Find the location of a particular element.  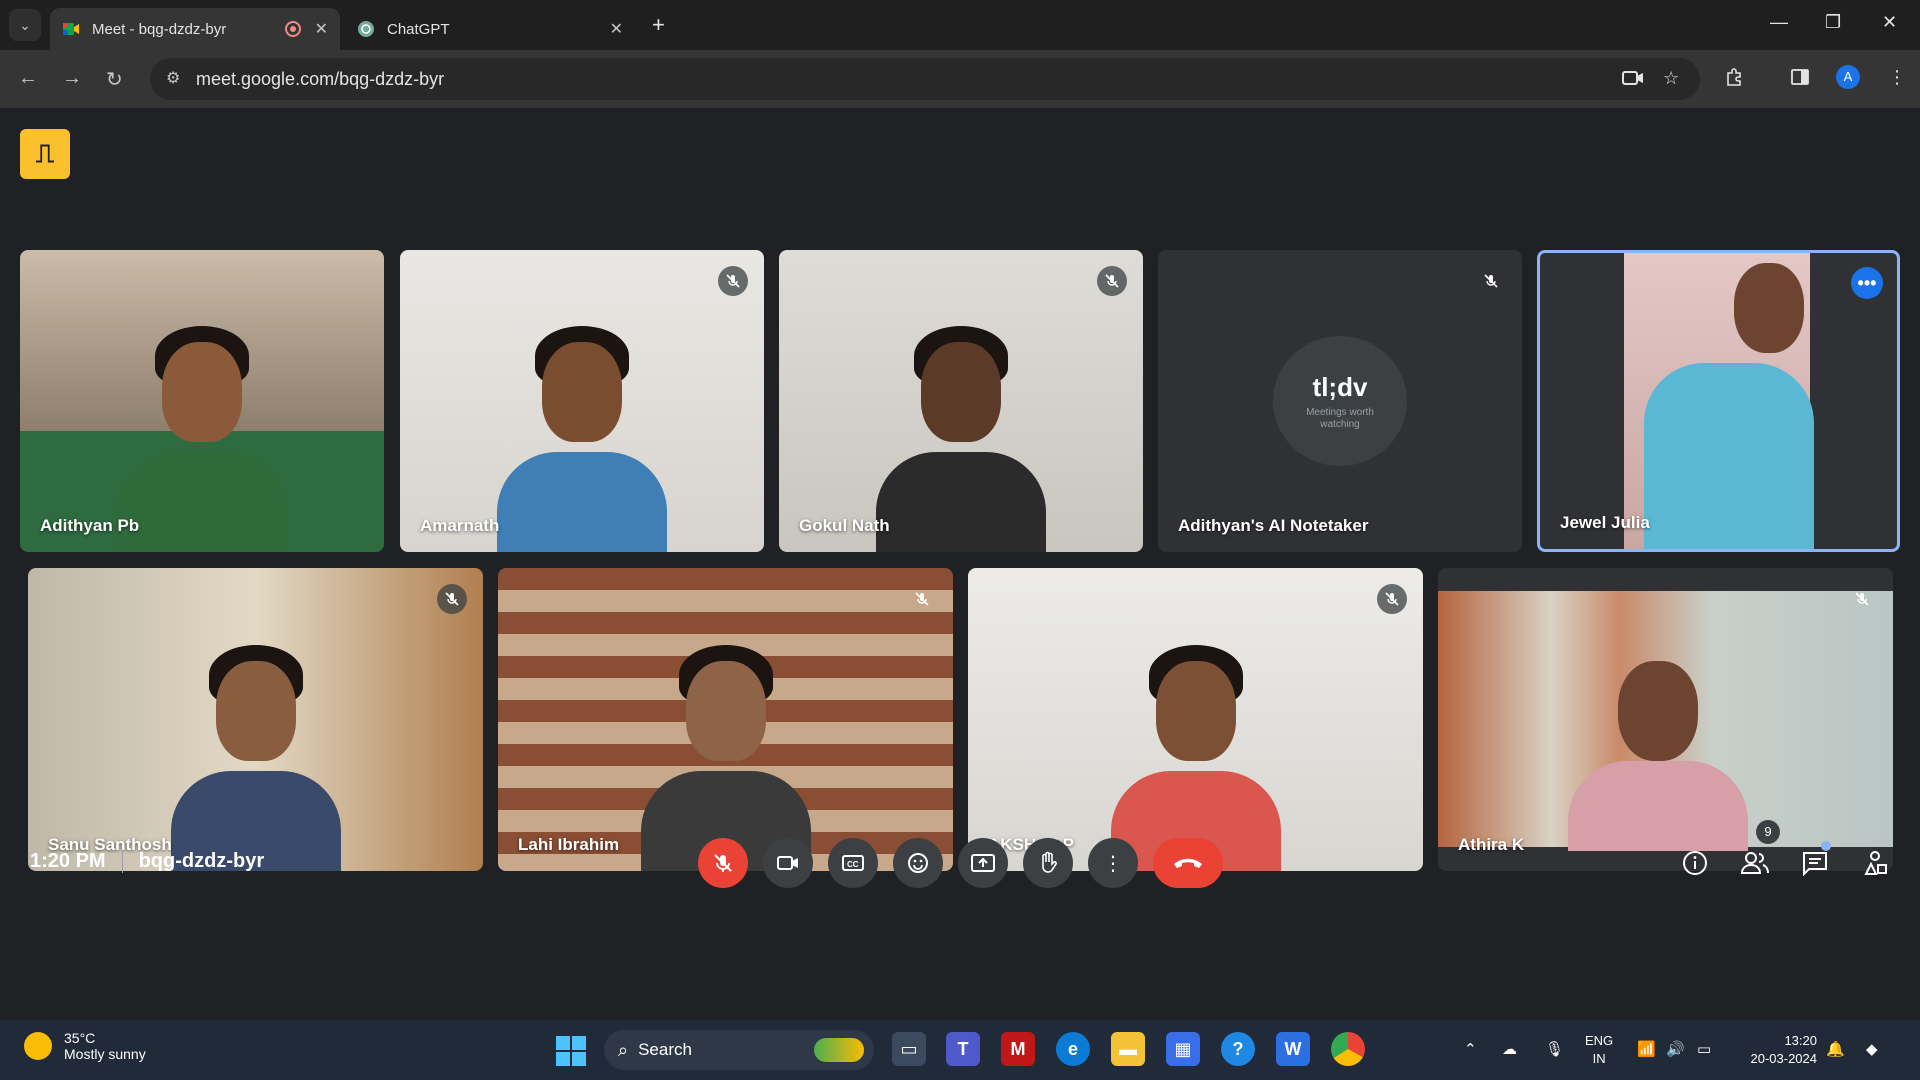

back-icon: ← is located at coordinates (28, 78).